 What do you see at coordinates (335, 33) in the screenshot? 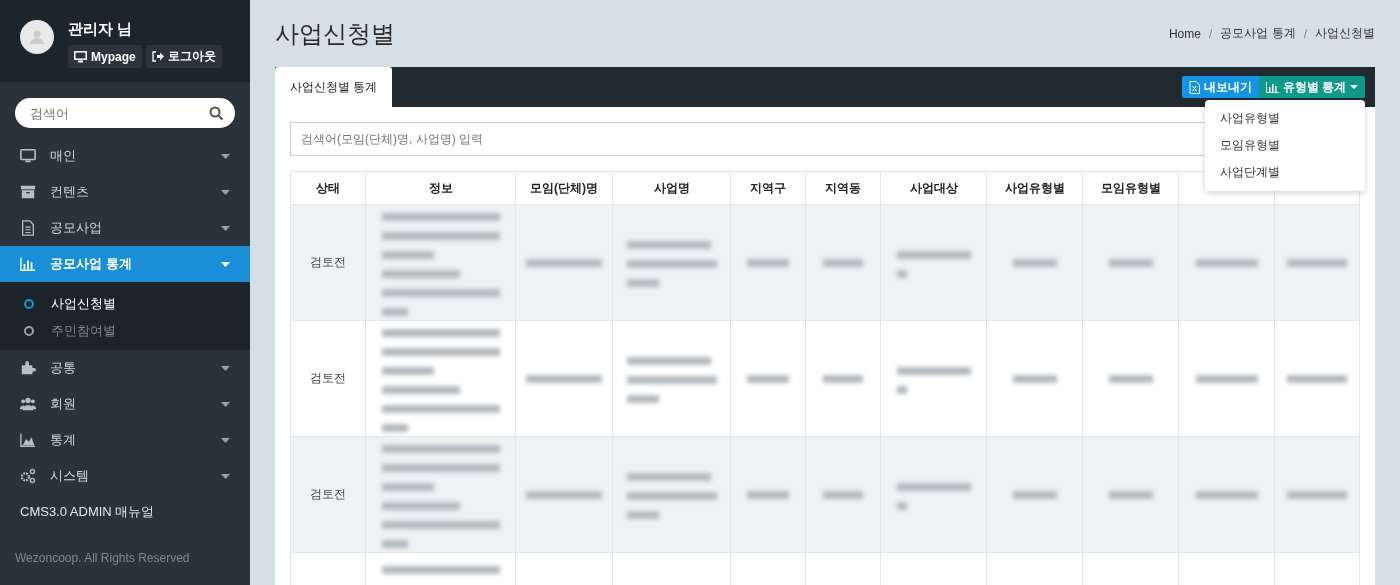
I see `page-title: 사업신청별` at bounding box center [335, 33].